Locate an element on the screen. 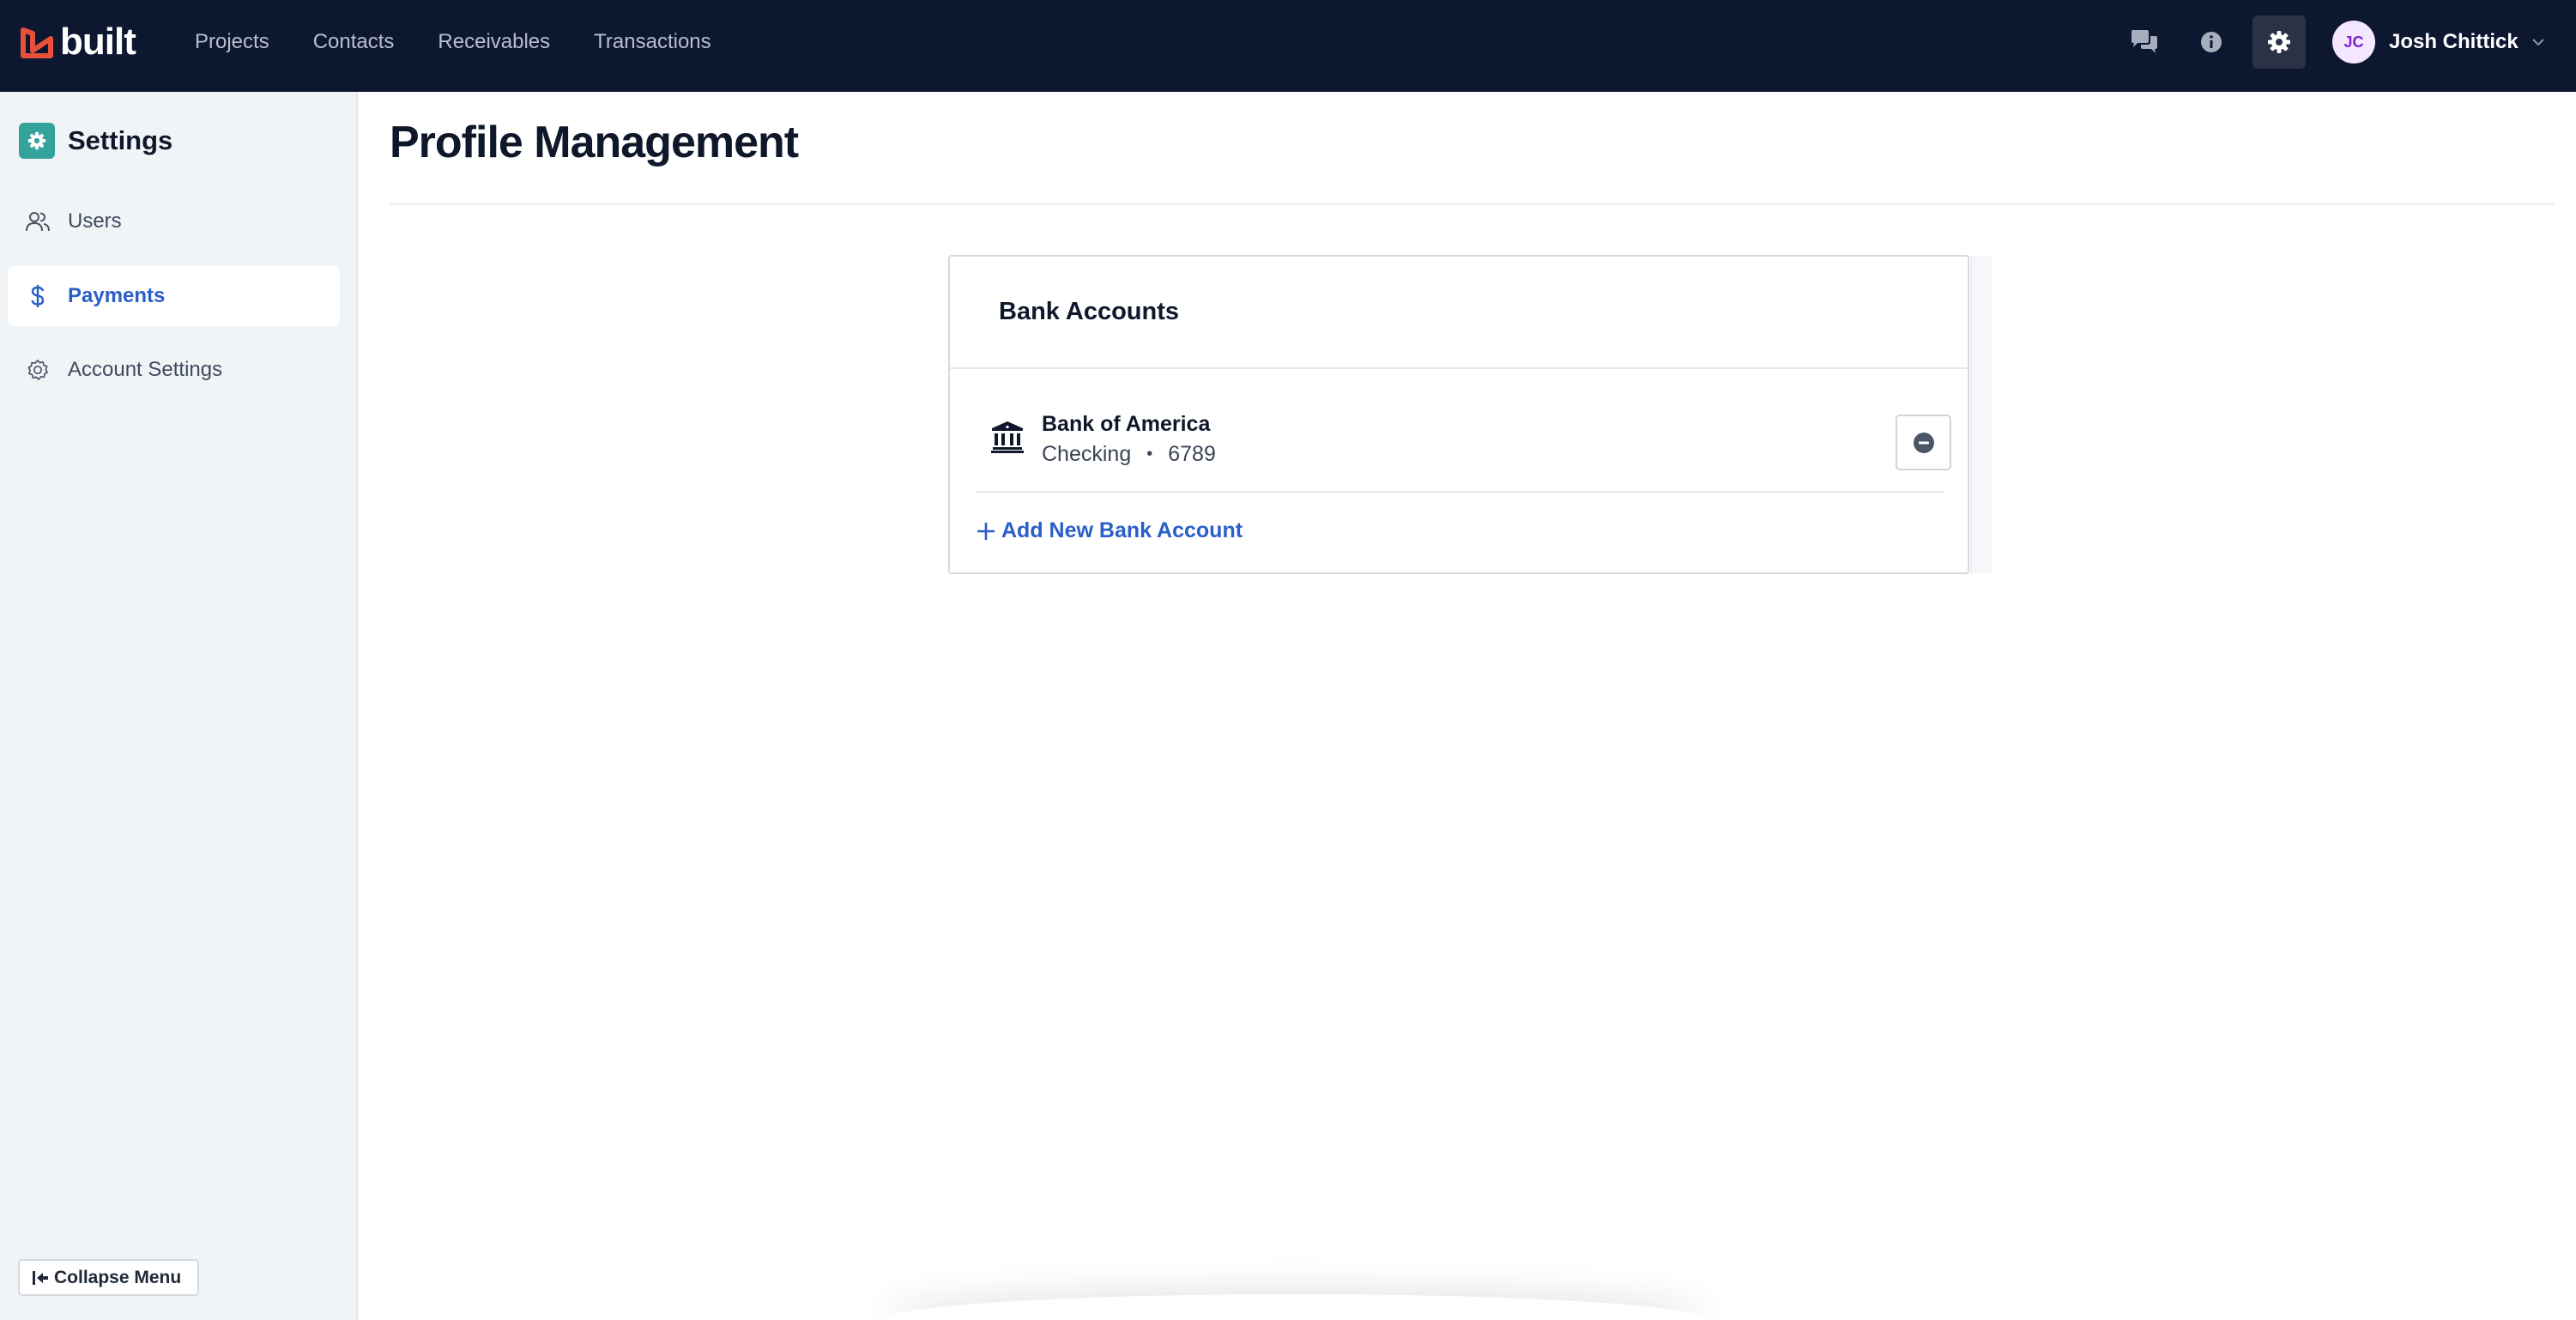 The height and width of the screenshot is (1320, 2576). bank-icon is located at coordinates (1007, 437).